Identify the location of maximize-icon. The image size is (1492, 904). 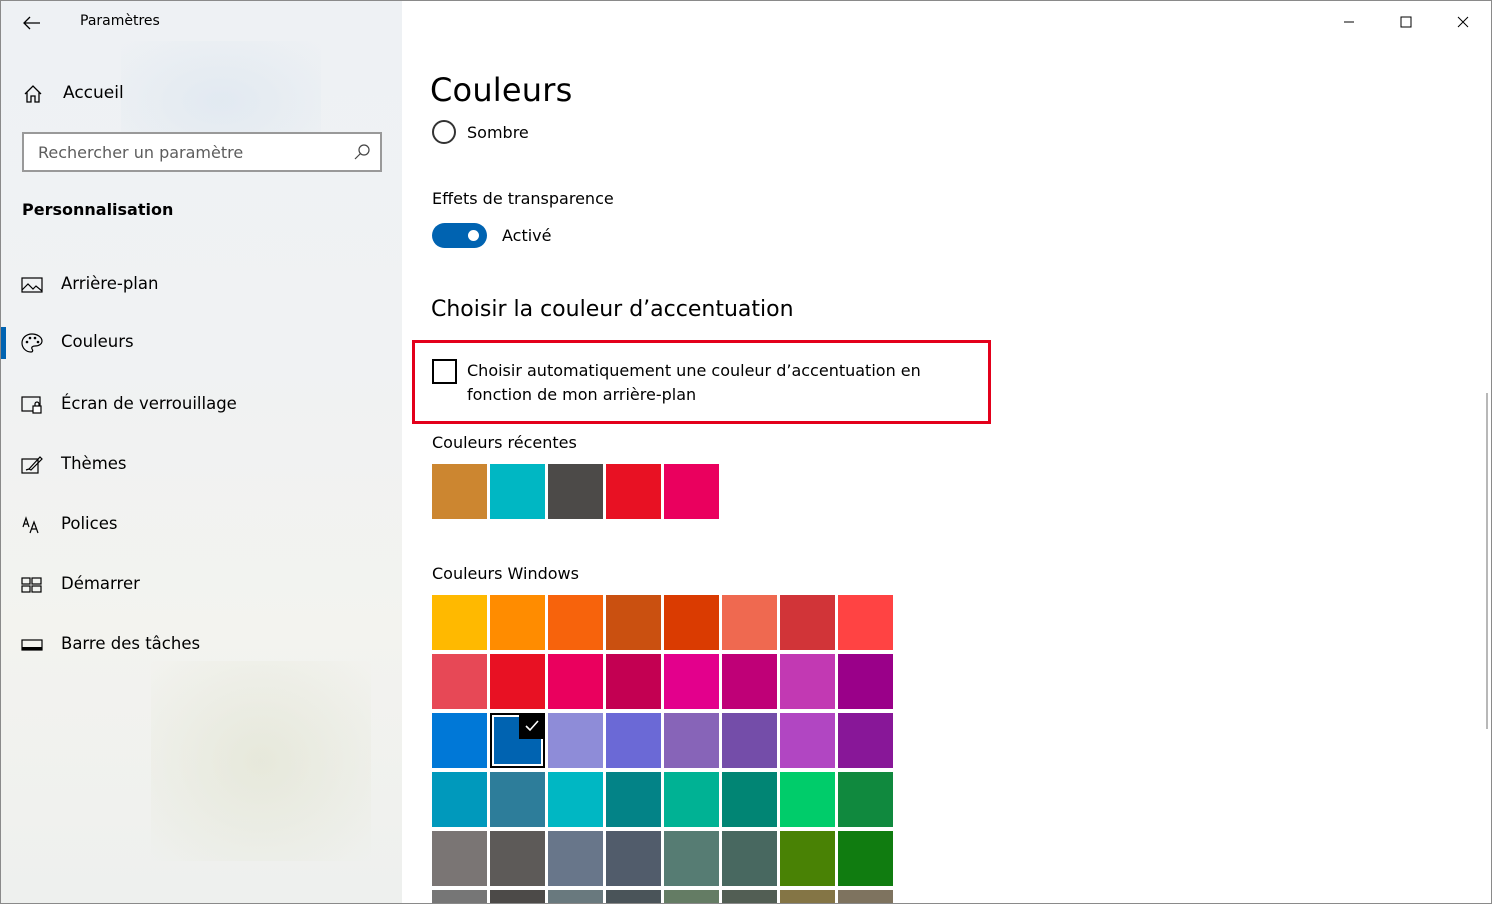
(1405, 22).